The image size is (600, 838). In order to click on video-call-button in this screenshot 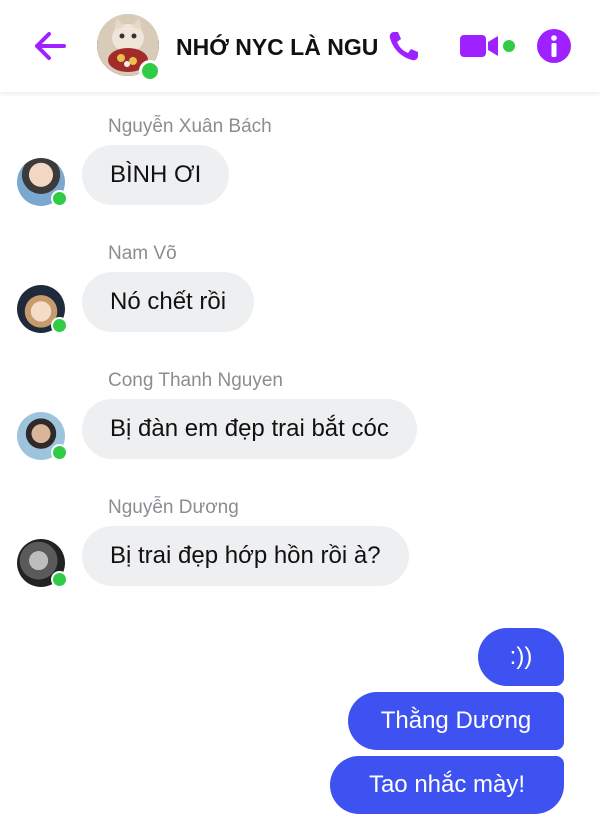, I will do `click(489, 46)`.